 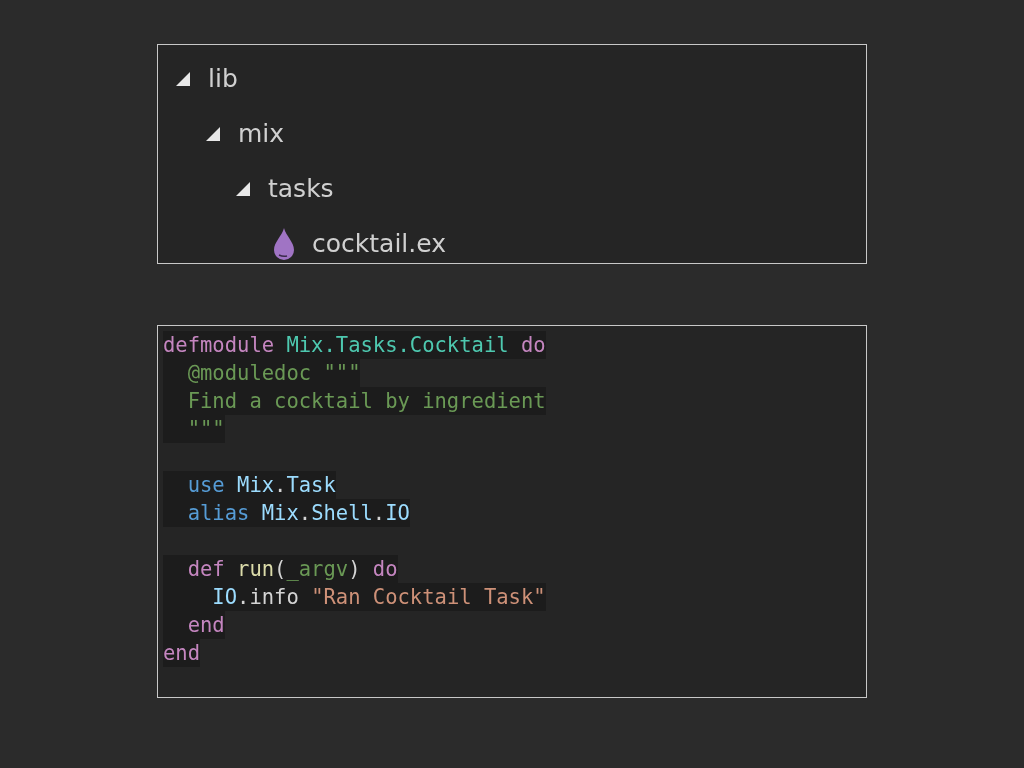 What do you see at coordinates (261, 133) in the screenshot?
I see `folder-name: mix` at bounding box center [261, 133].